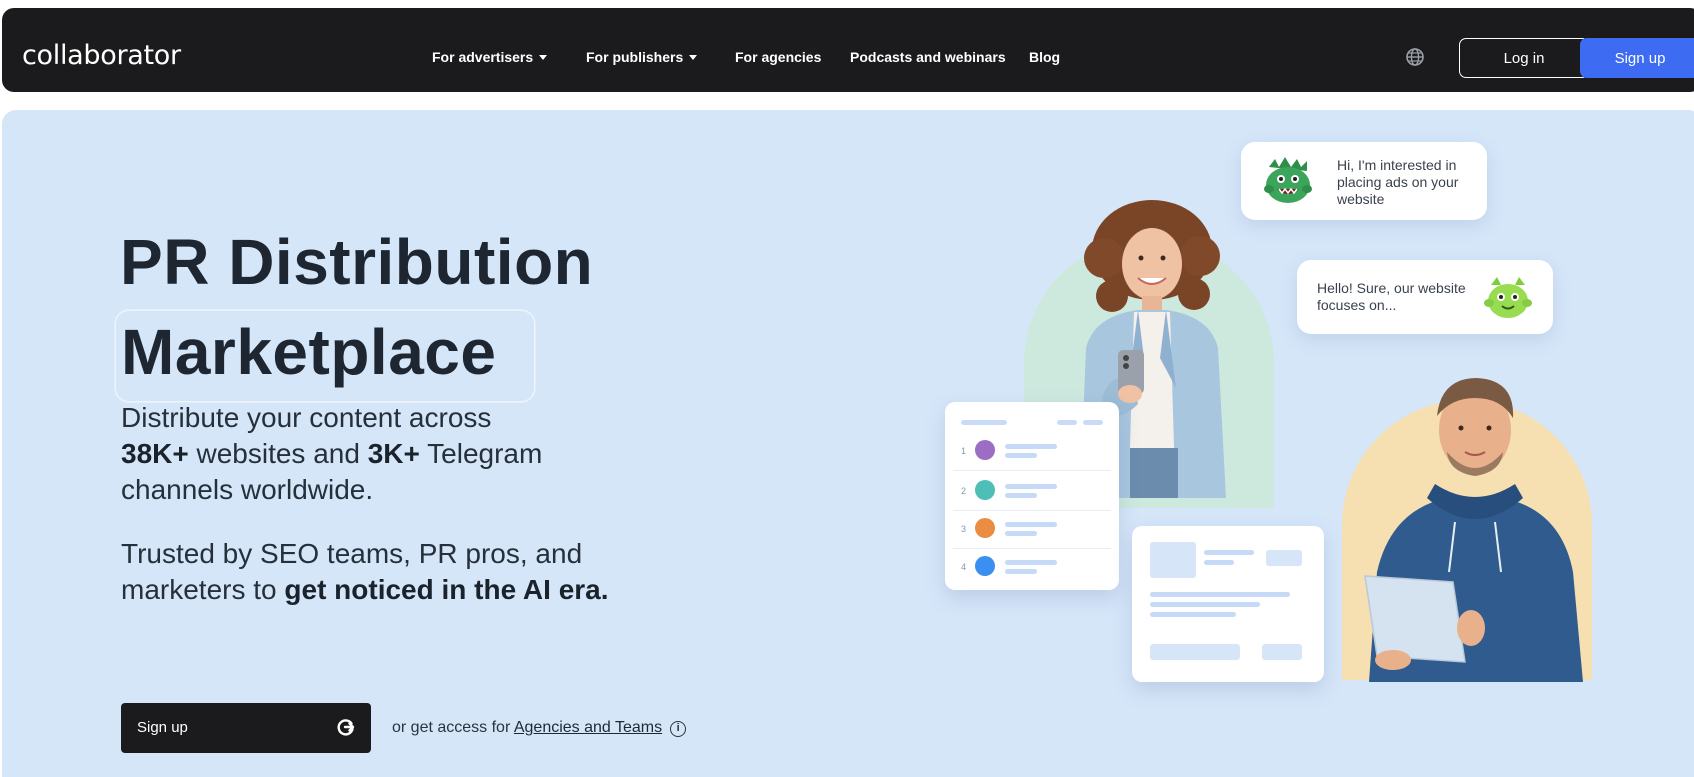 This screenshot has height=777, width=1694. What do you see at coordinates (352, 553) in the screenshot?
I see `hero-trust-line1: Trusted by SEO teams, PR pros, and` at bounding box center [352, 553].